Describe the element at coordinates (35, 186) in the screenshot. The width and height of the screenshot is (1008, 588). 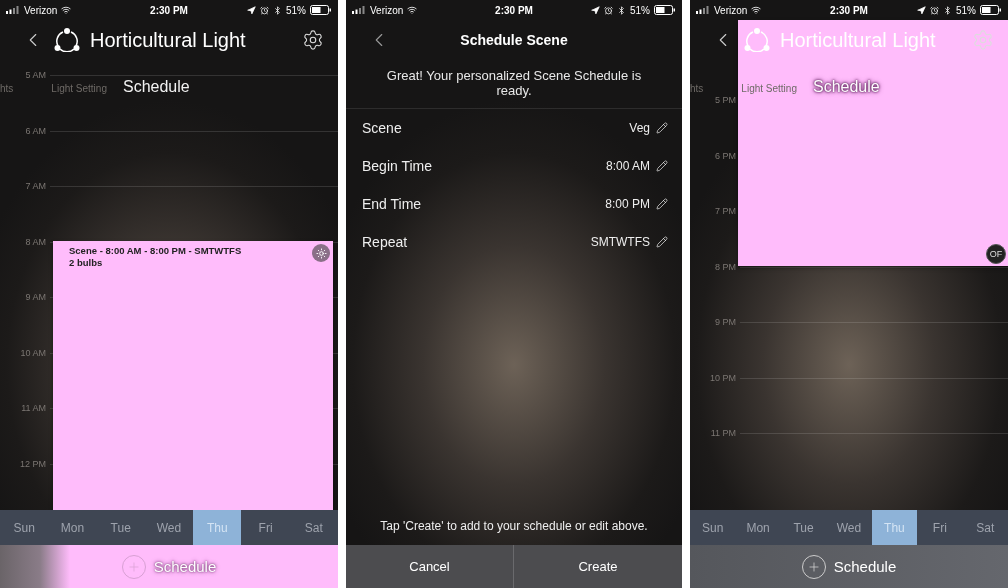
I see `hour-label: 7 AM` at that location.